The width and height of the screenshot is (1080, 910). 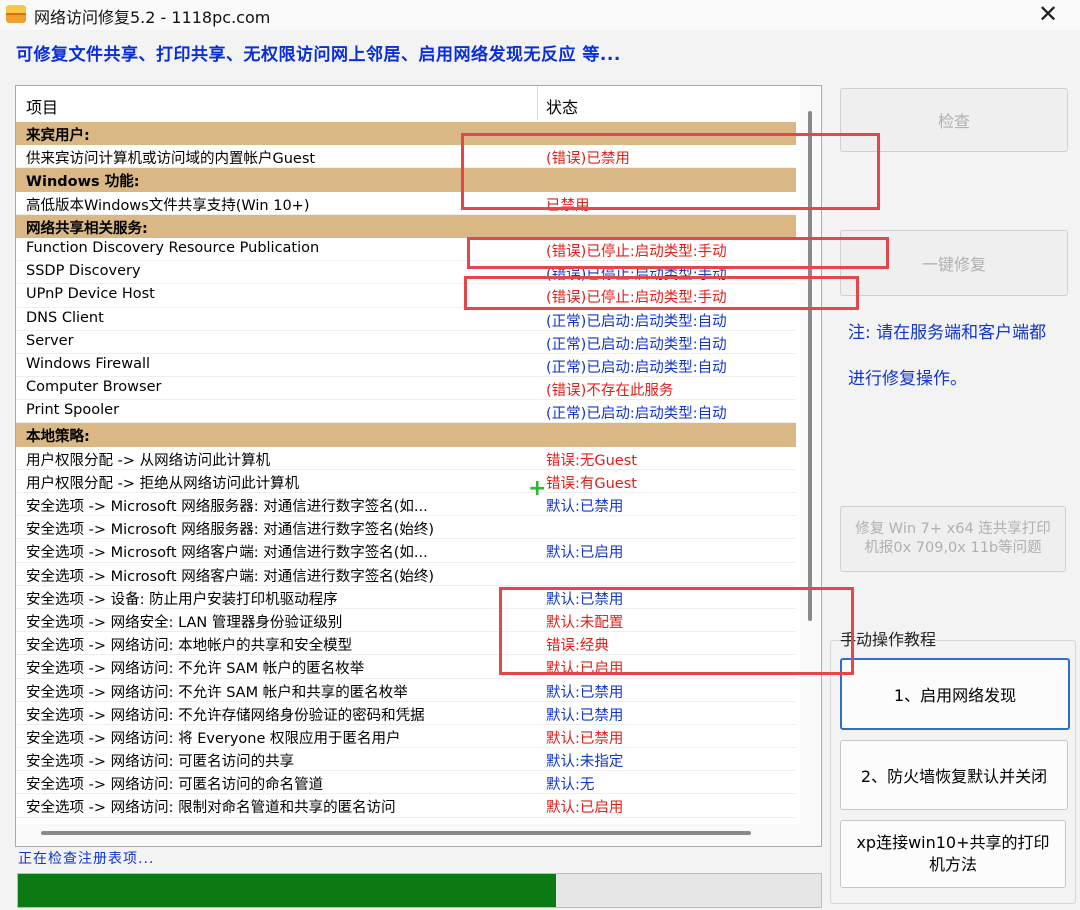 What do you see at coordinates (406, 760) in the screenshot?
I see `table-row: 安全选项 -> 网络访问: 可匿名访问的共享 默认:未指定` at bounding box center [406, 760].